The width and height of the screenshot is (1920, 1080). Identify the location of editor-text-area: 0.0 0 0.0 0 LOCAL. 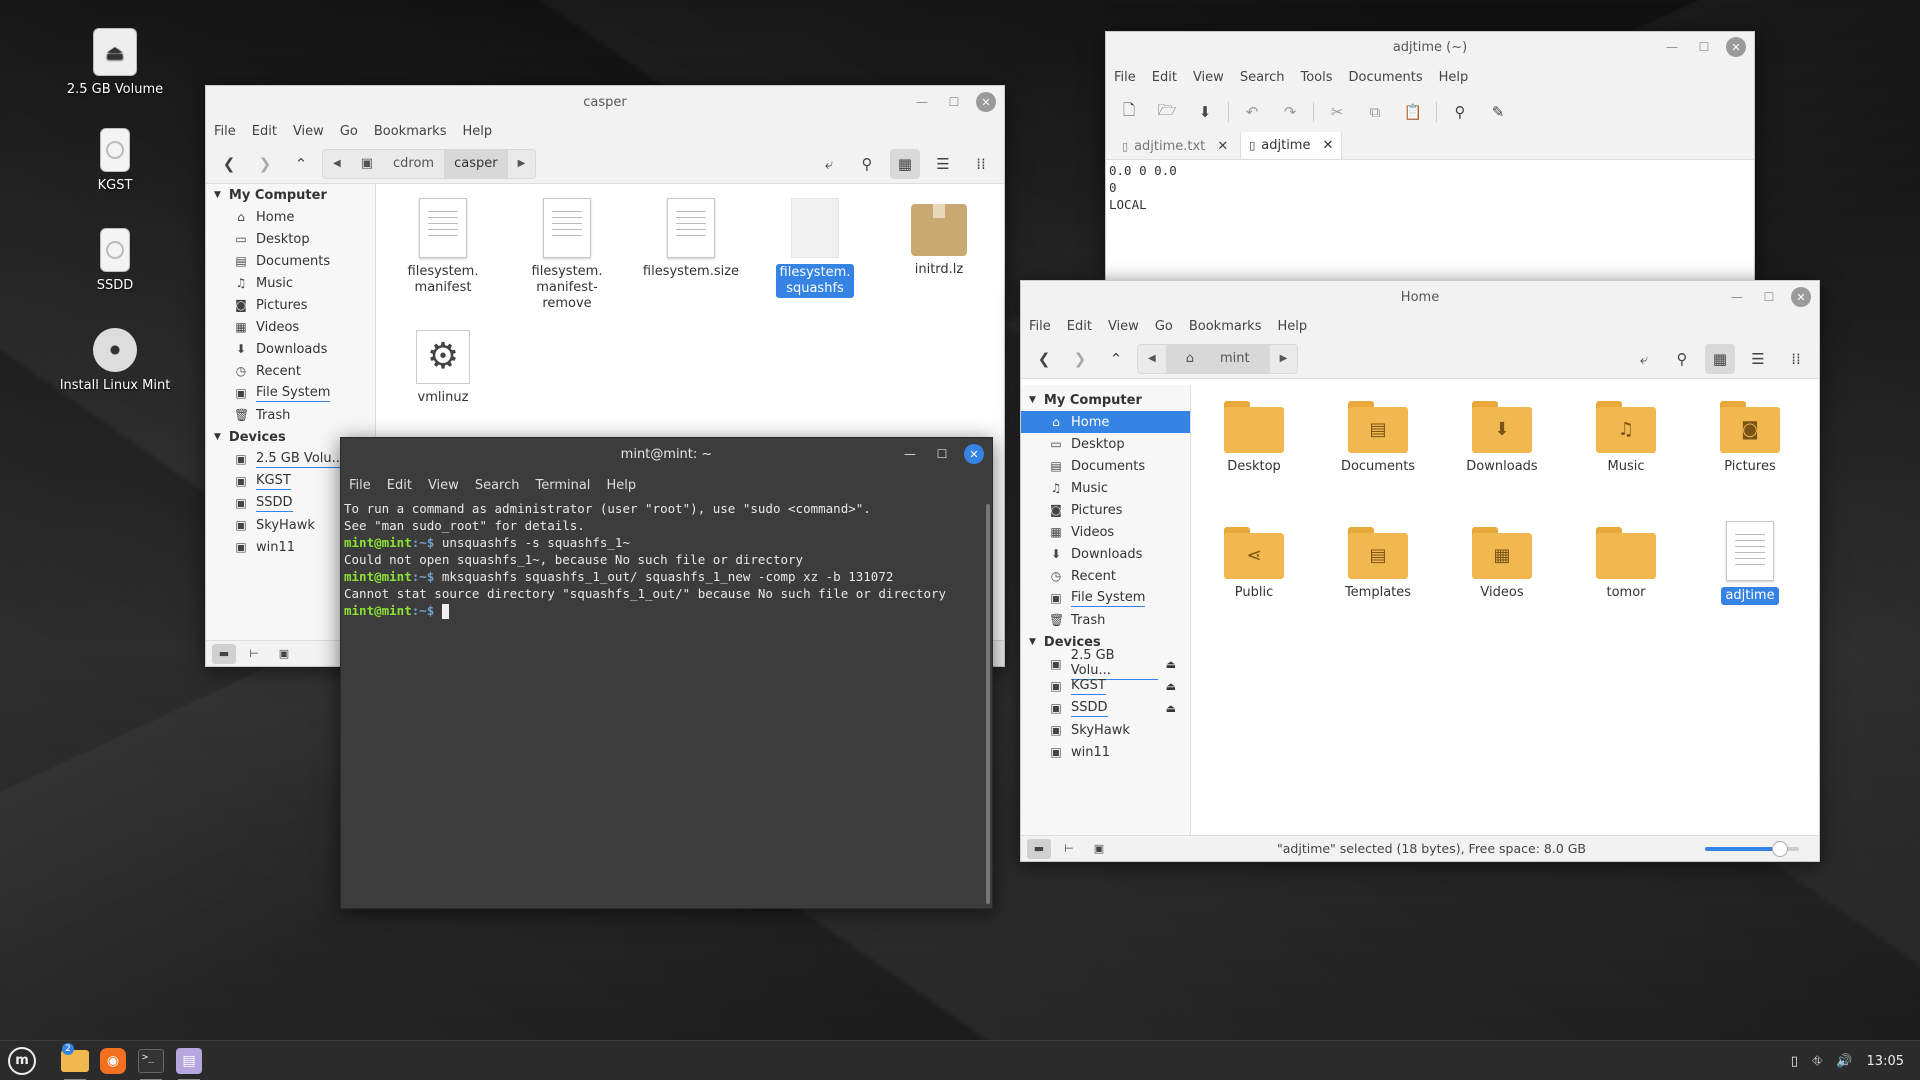
(1430, 187).